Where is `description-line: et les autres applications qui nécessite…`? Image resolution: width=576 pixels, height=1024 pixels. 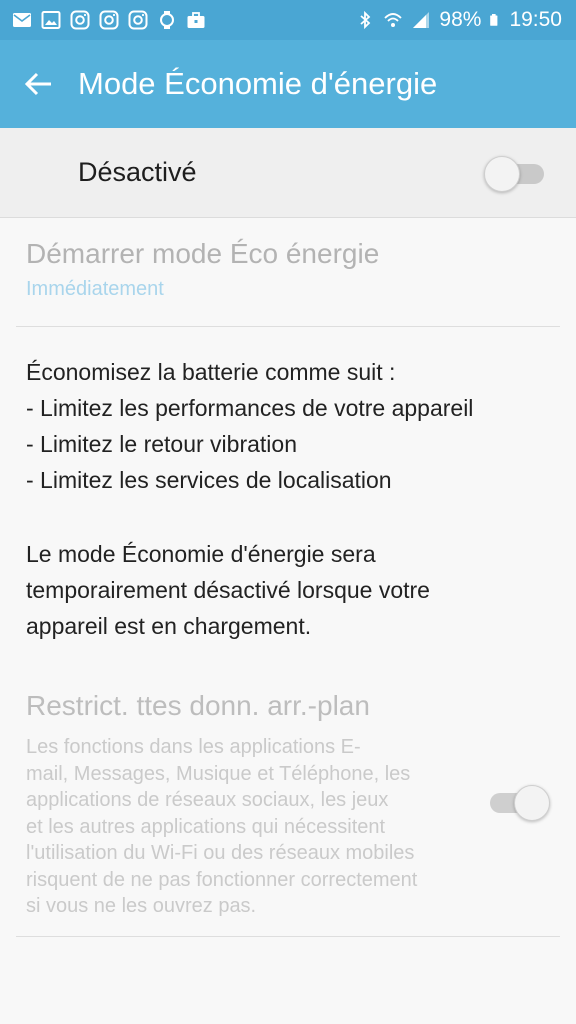 description-line: et les autres applications qui nécessite… is located at coordinates (206, 826).